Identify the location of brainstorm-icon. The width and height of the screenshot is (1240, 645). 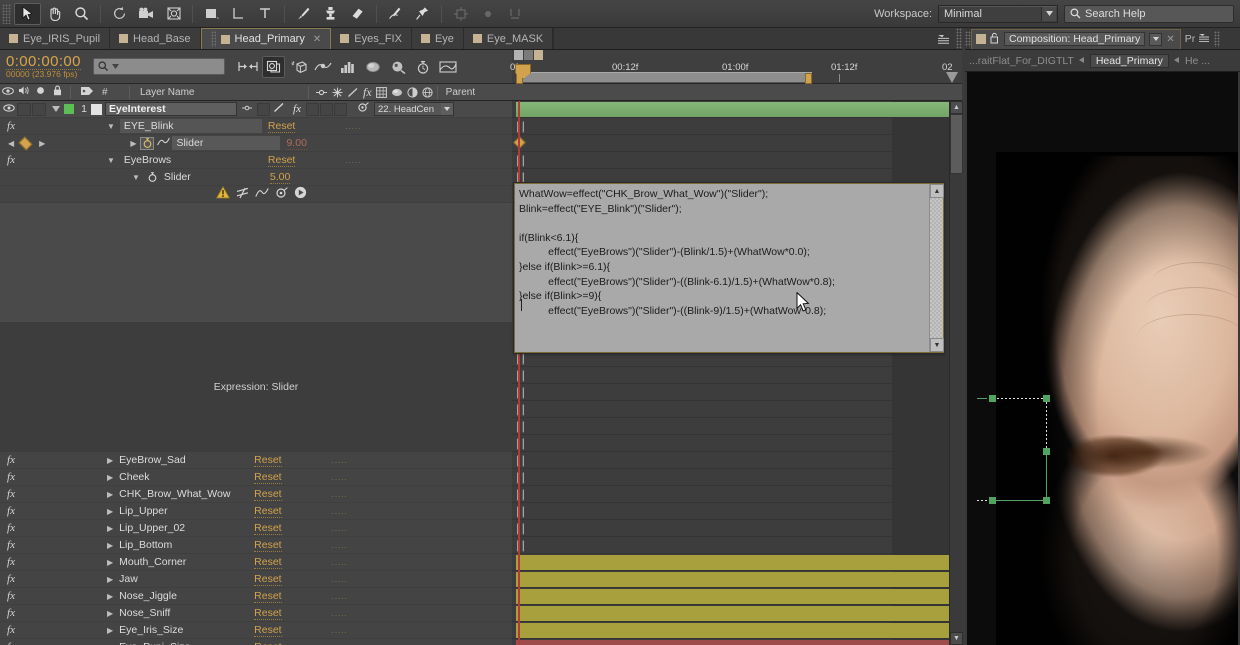
(373, 67).